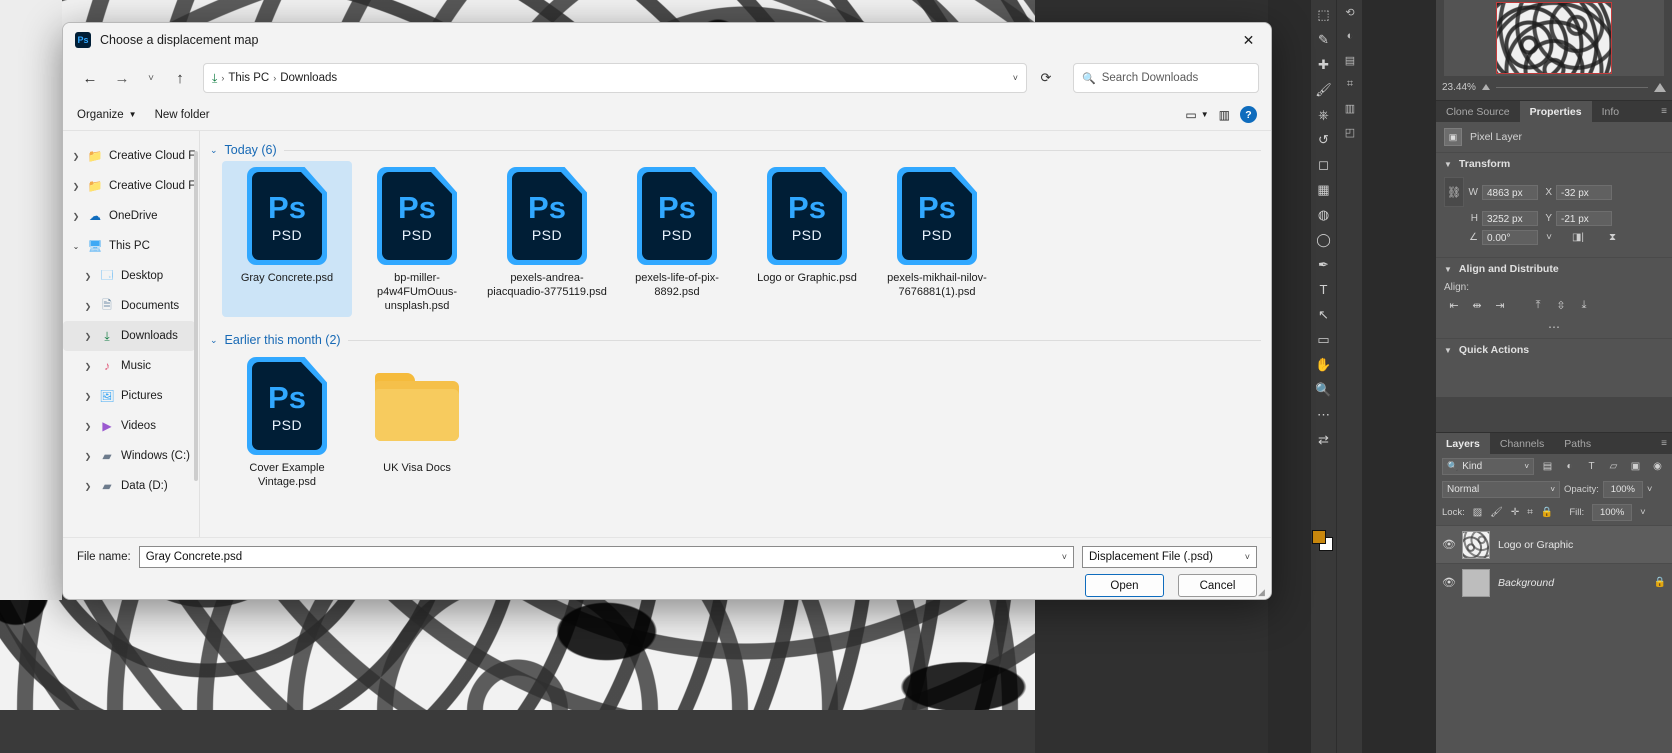 This screenshot has height=753, width=1672. I want to click on link-wh-icon: ⛓, so click(1454, 192).